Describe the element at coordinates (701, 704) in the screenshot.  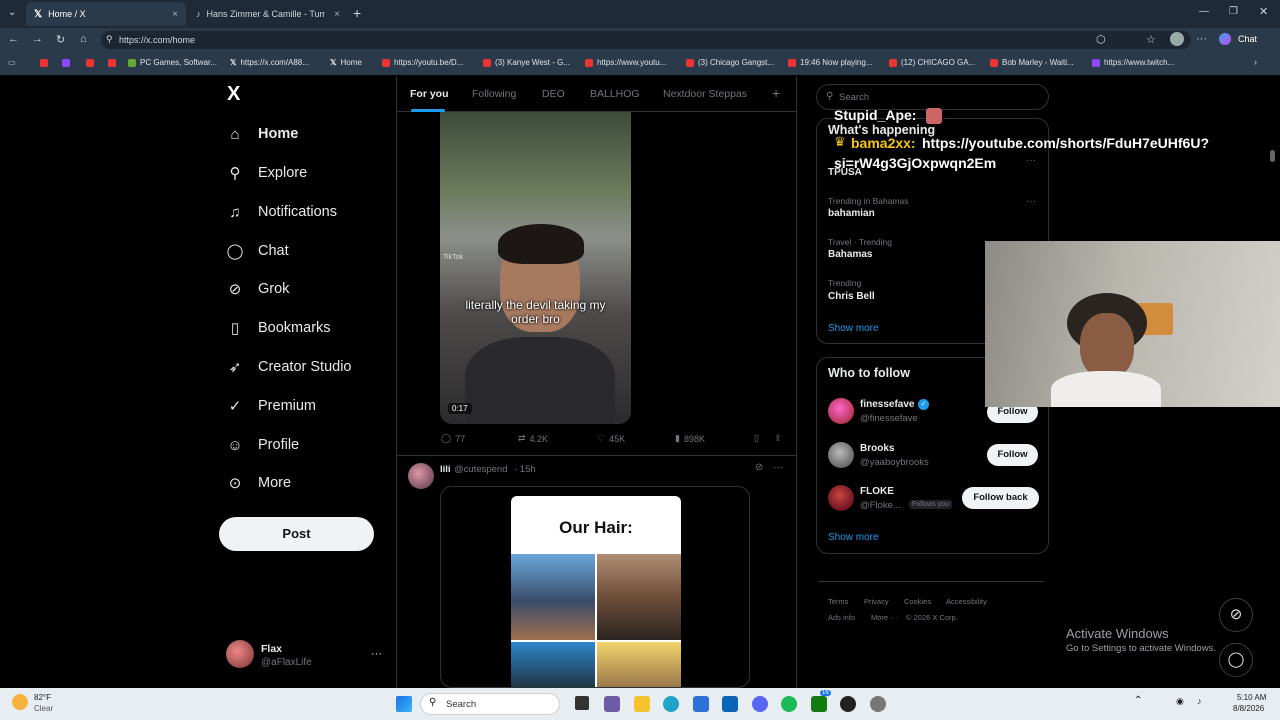
I see `store-icon` at that location.